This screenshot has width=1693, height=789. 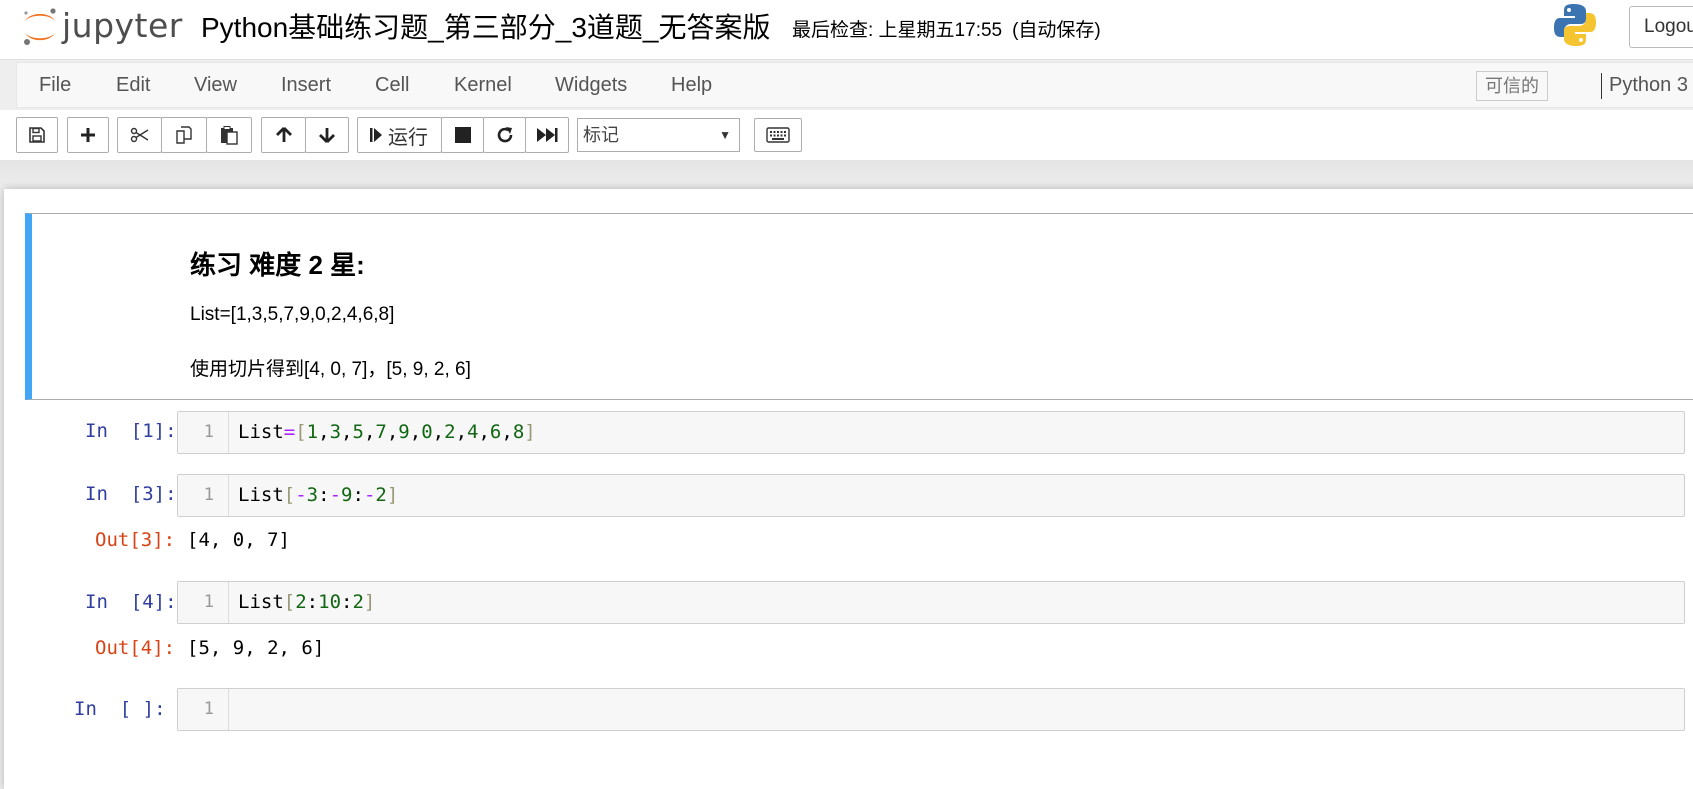 What do you see at coordinates (485, 26) in the screenshot?
I see `notebook-title: Python基础练习题_第三部分_3道题_无答案版` at bounding box center [485, 26].